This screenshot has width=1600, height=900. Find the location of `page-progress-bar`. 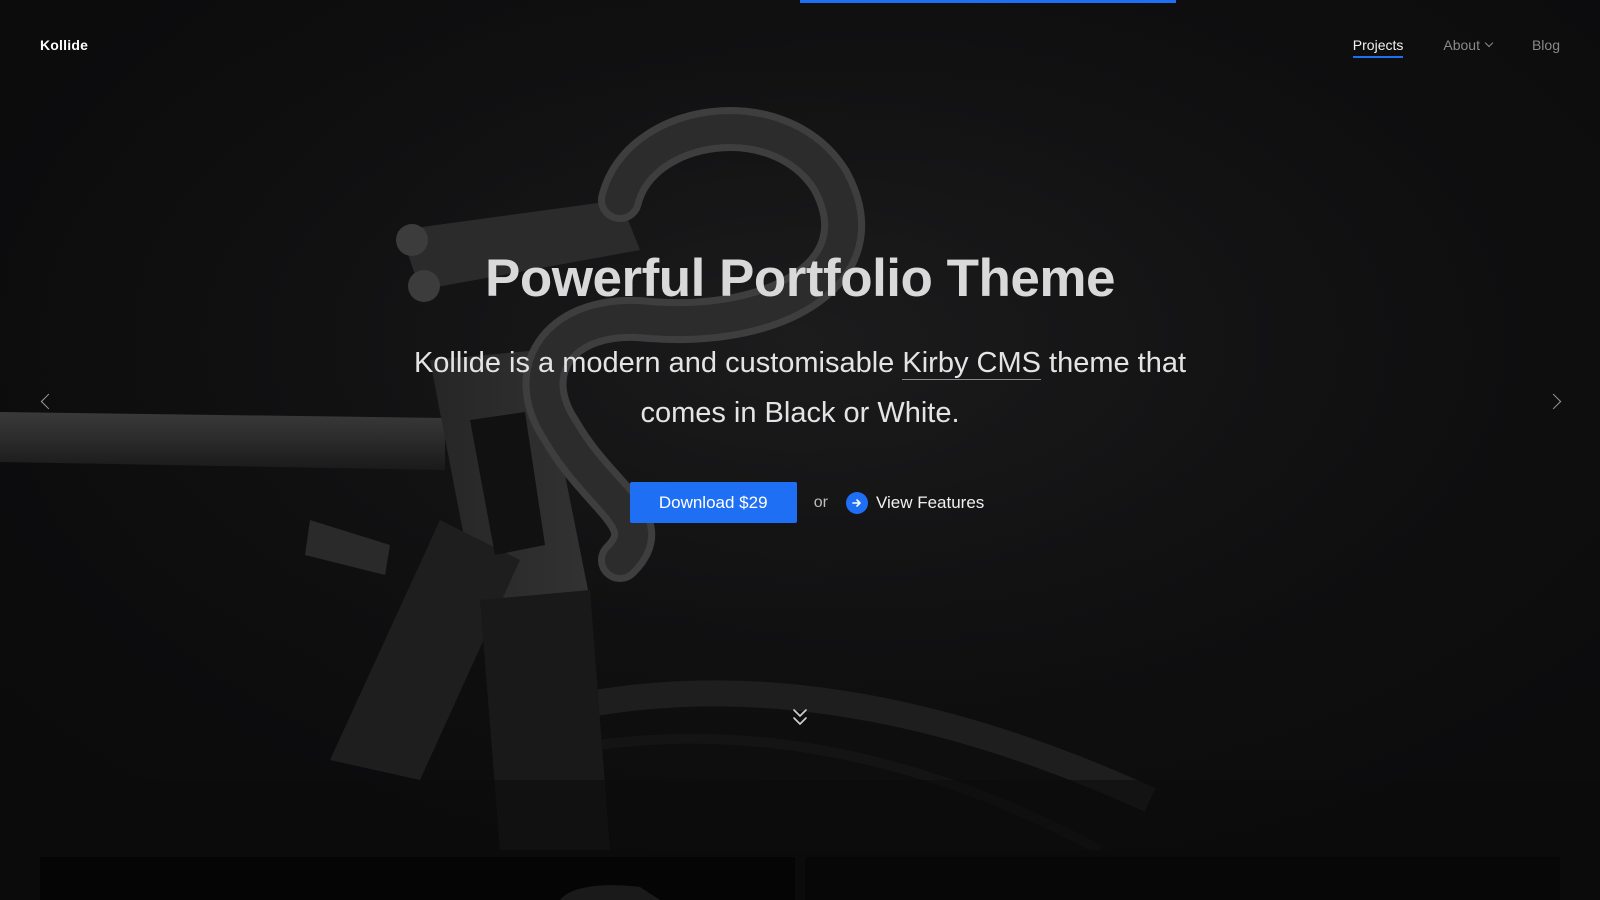

page-progress-bar is located at coordinates (800, 1).